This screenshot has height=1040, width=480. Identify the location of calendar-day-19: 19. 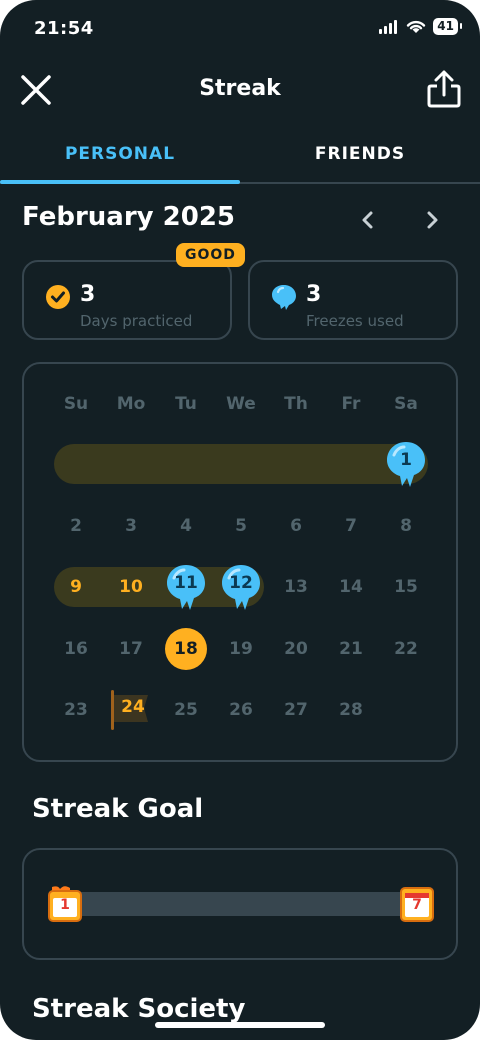
(241, 649).